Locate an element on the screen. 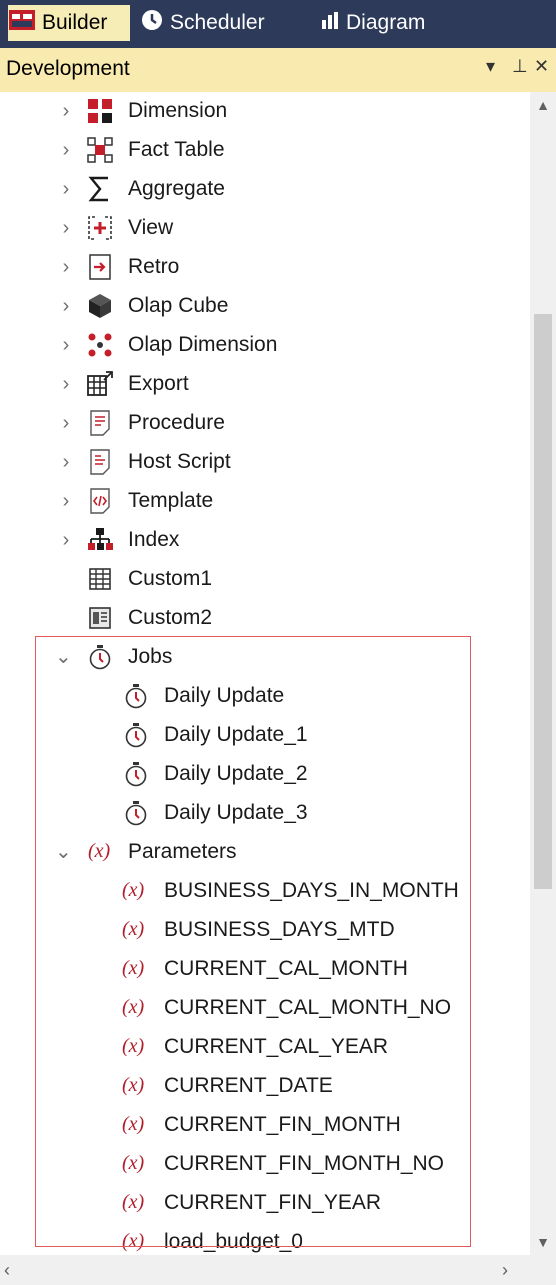 The height and width of the screenshot is (1285, 556). parameter-item: (x) BUSINESS_DAYS_MTD is located at coordinates (265, 930).